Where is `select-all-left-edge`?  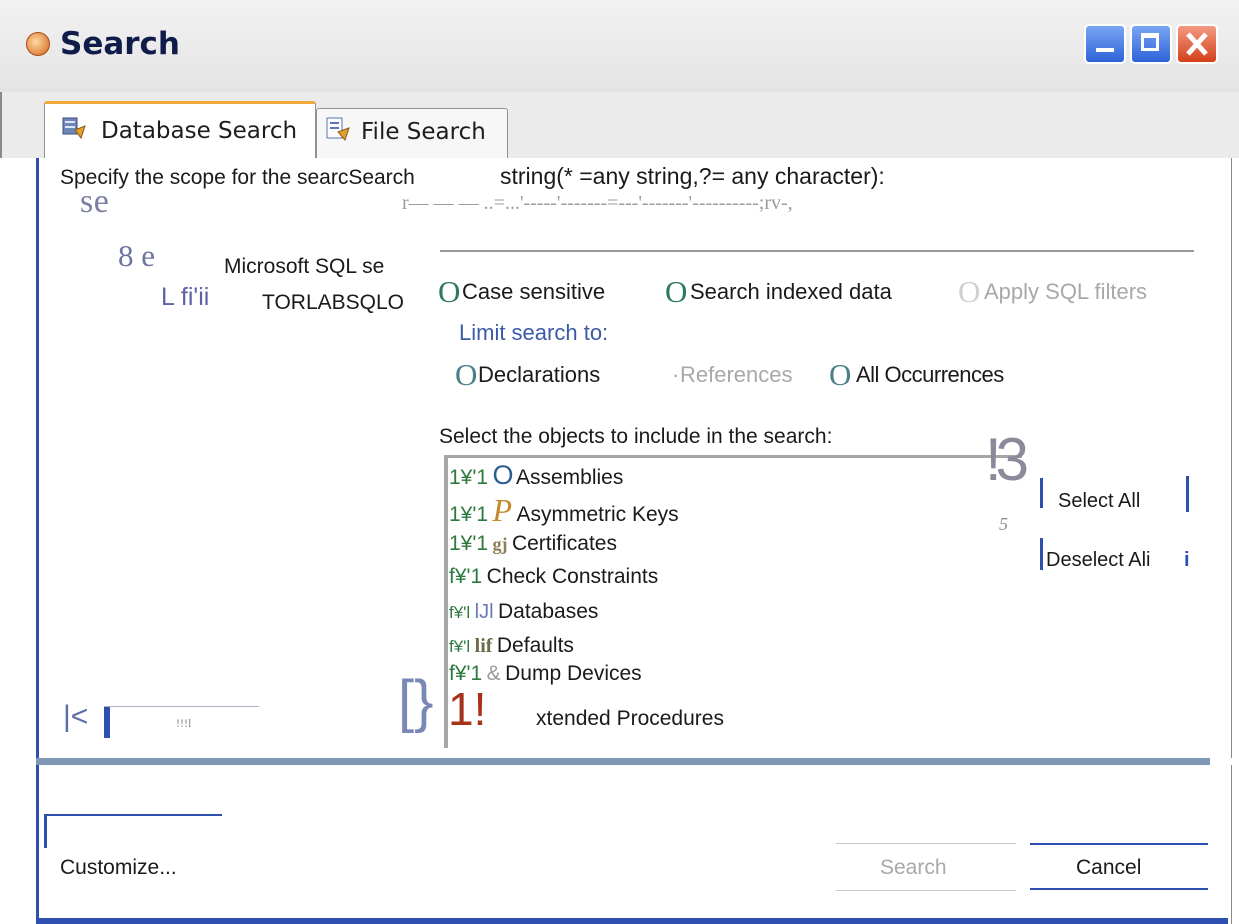 select-all-left-edge is located at coordinates (1041, 493).